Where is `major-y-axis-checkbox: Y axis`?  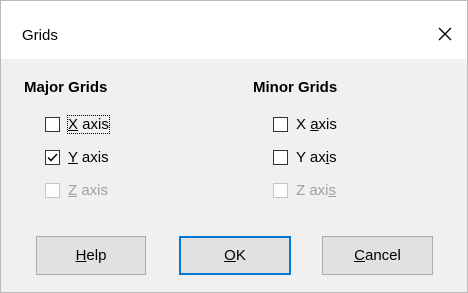 major-y-axis-checkbox: Y axis is located at coordinates (77, 157).